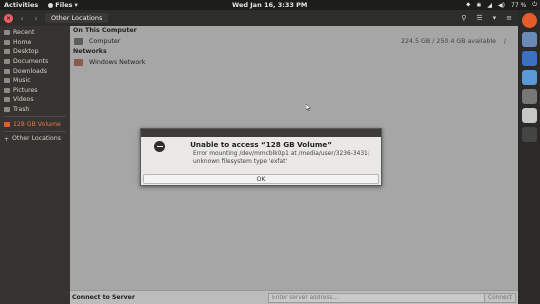 The image size is (540, 304). What do you see at coordinates (529, 96) in the screenshot?
I see `settings-icon` at bounding box center [529, 96].